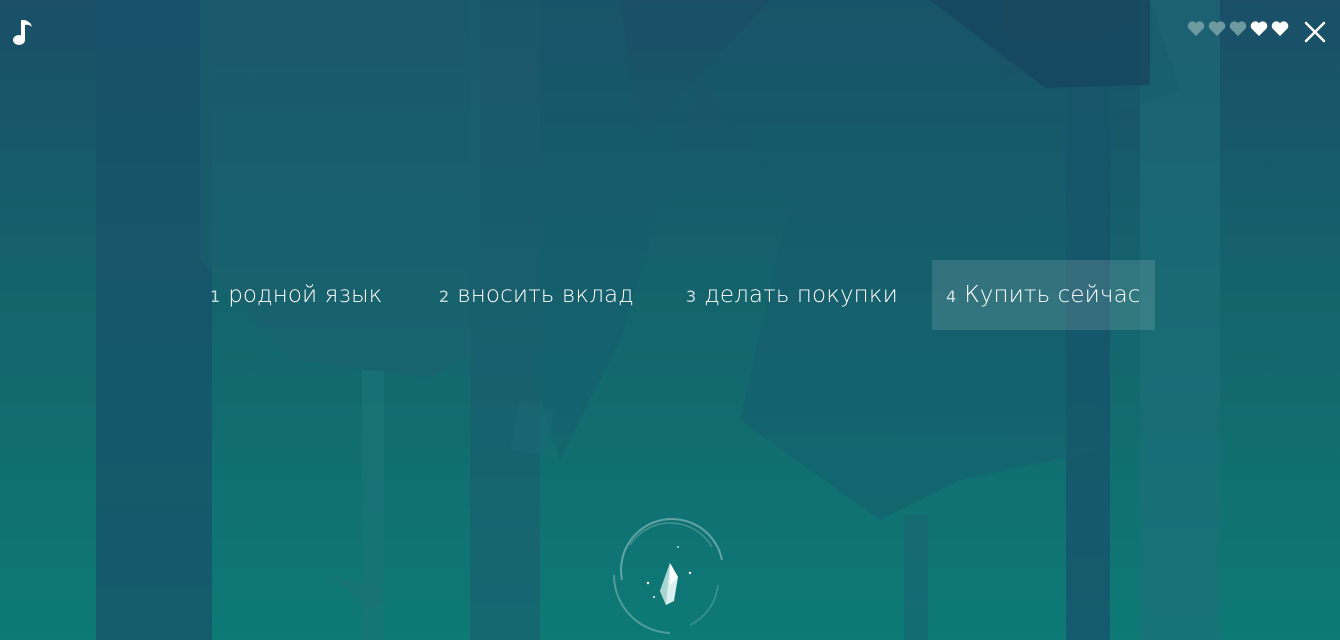  I want to click on answer-option-3: 3 делать покупки, so click(792, 295).